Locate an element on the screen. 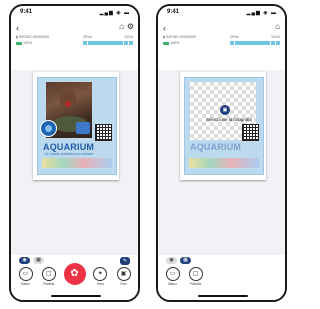 The image size is (320, 309). header: ‹ ⌂ ⚙ ▮ INSTAX-00000000 100% ▯Film 10/10 is located at coordinates (74, 45).